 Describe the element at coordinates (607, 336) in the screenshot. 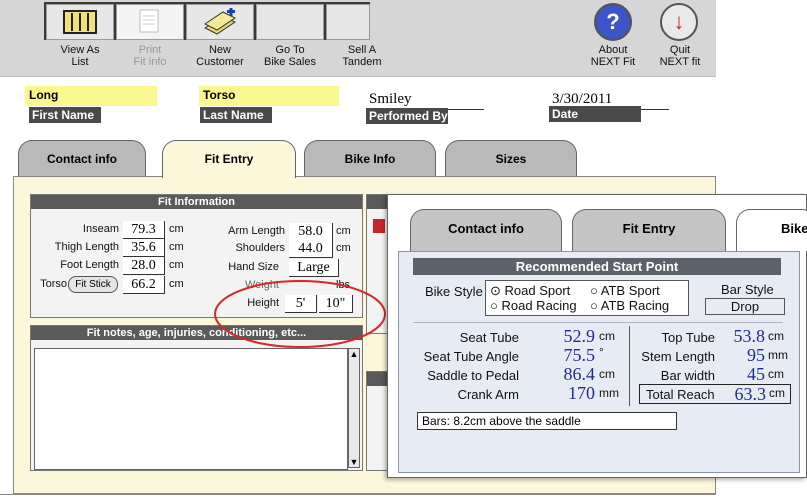

I see `seat-tube-unit: cm` at that location.